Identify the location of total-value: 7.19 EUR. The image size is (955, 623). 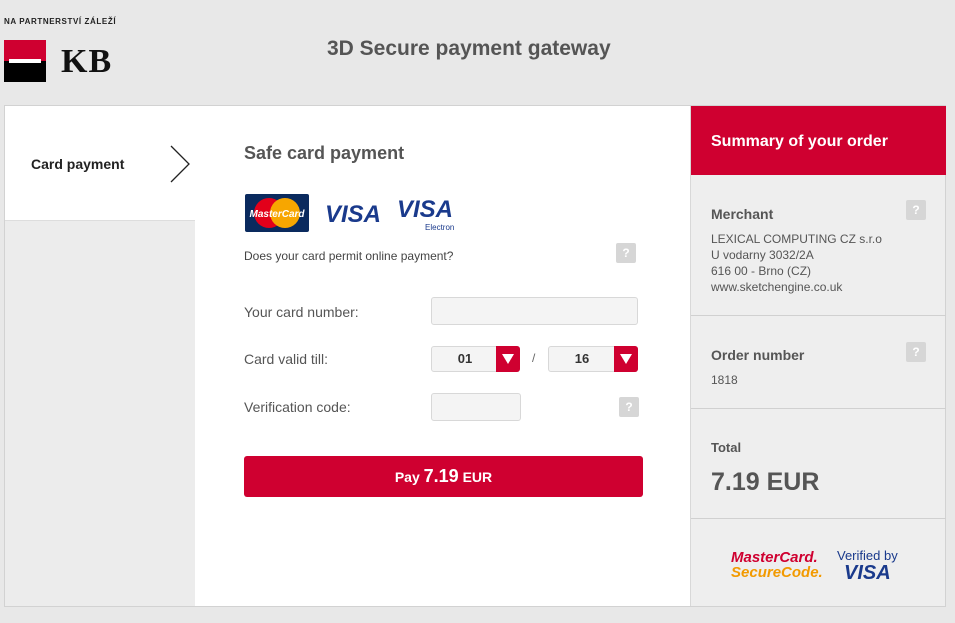
(765, 482).